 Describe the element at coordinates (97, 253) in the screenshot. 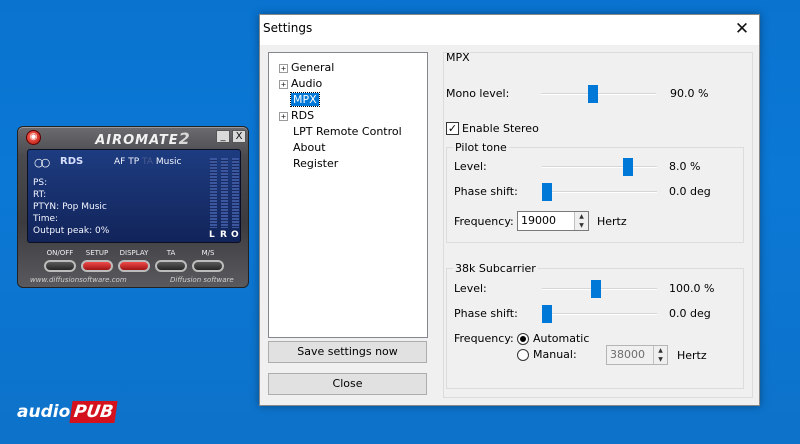

I see `setup-label: SETUP` at that location.